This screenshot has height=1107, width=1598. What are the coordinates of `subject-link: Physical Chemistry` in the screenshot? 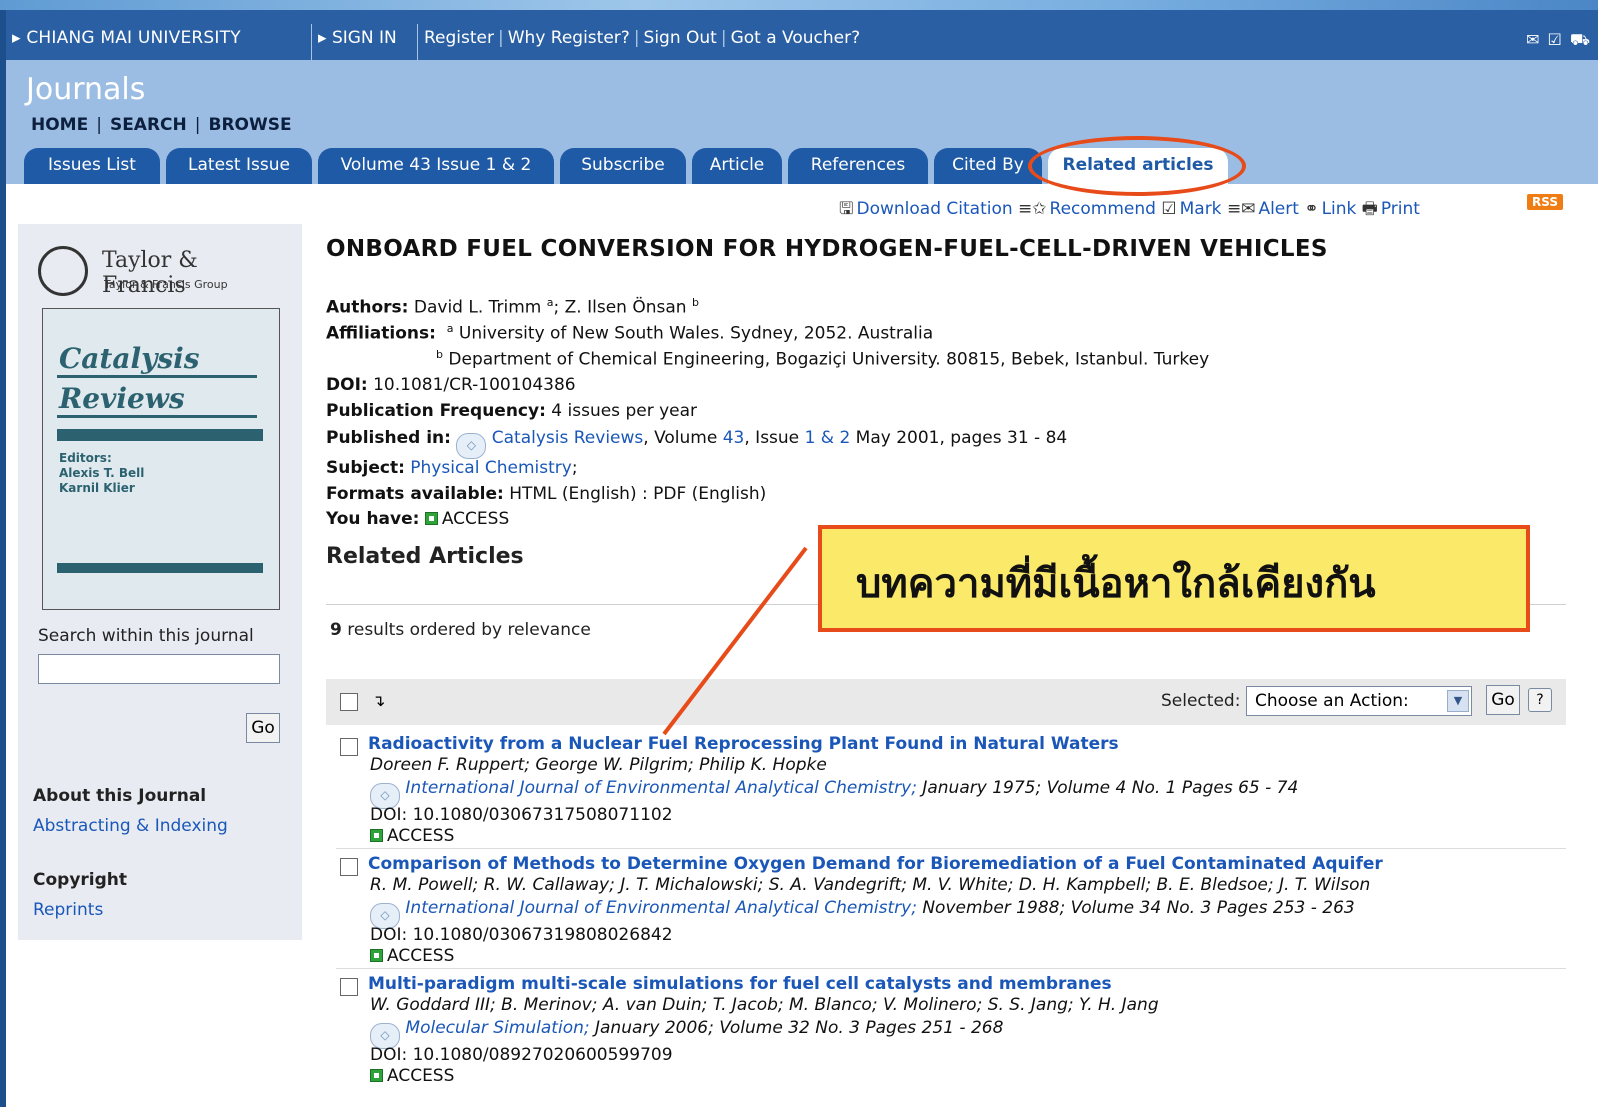 It's located at (491, 468).